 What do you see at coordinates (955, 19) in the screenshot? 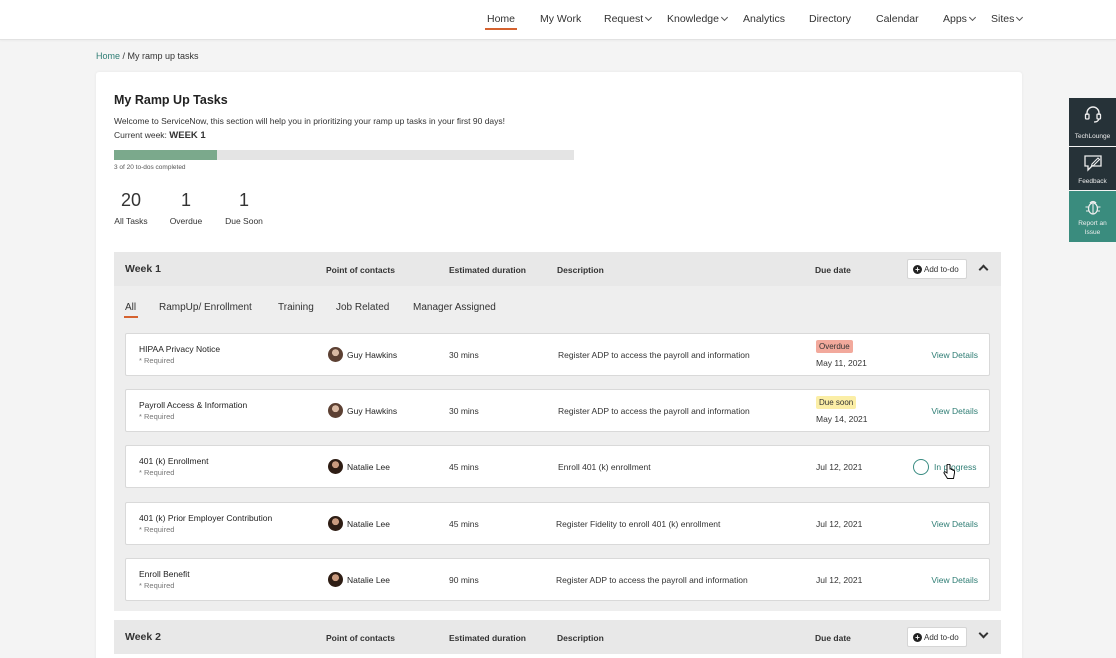
I see `nav-apps-label: Apps` at bounding box center [955, 19].